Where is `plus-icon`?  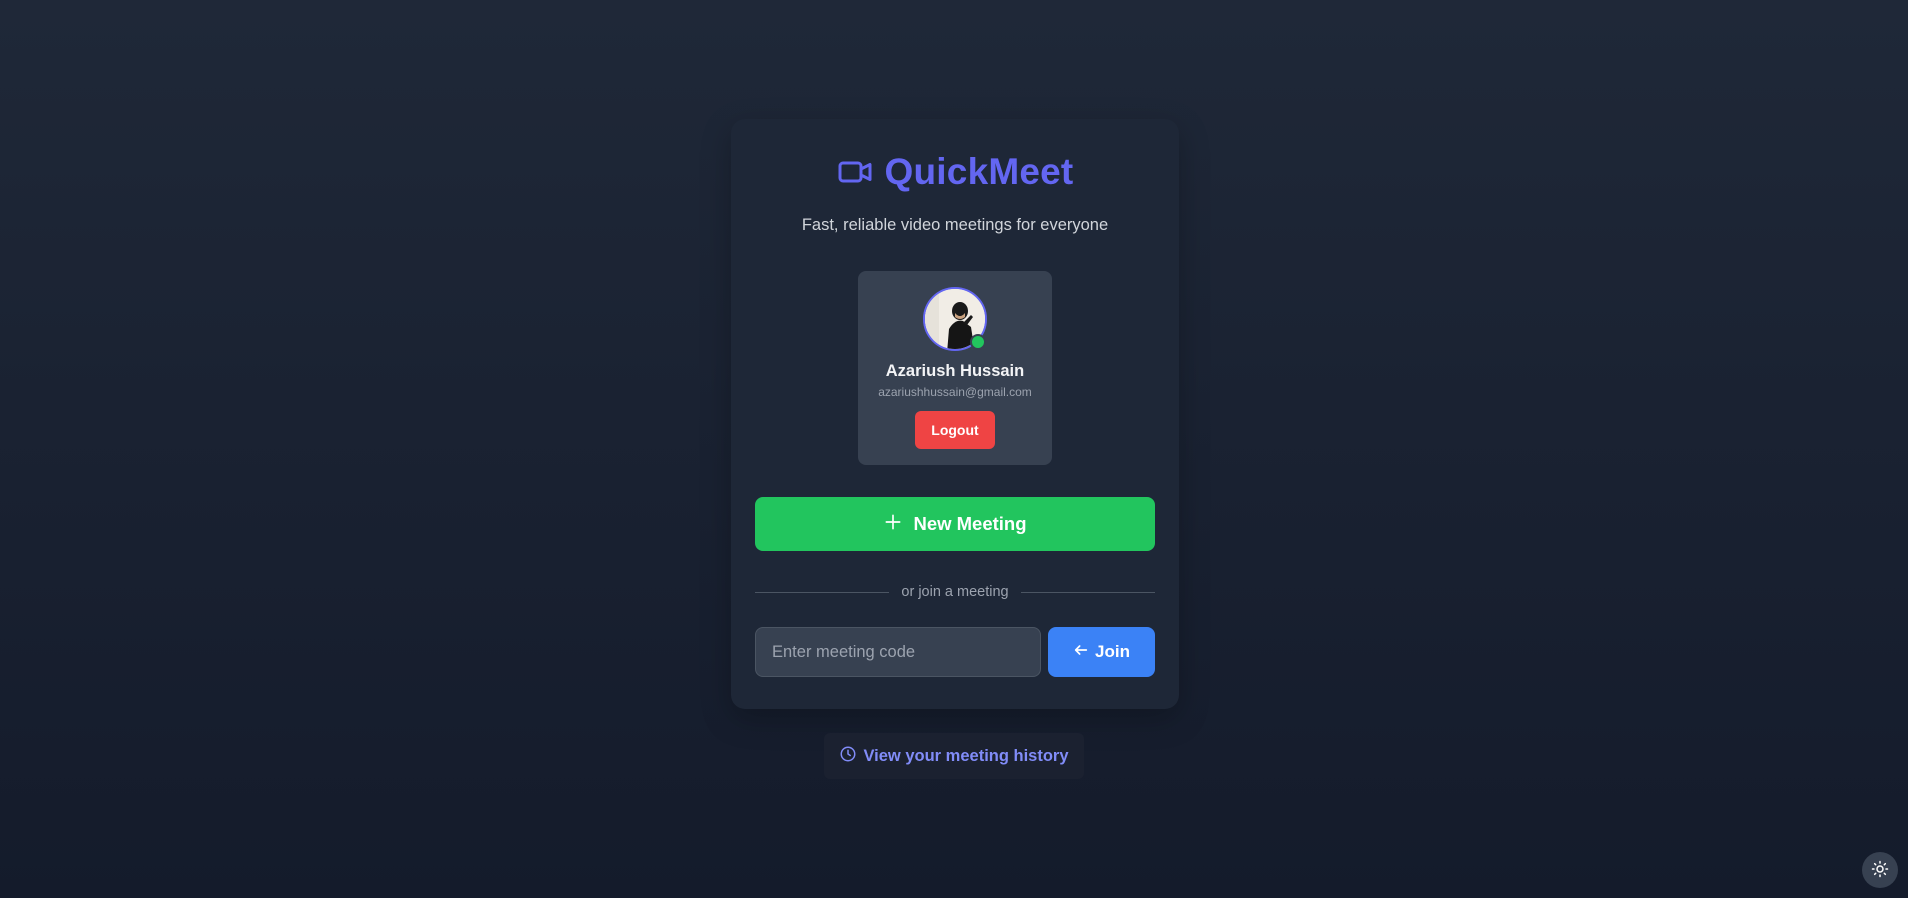 plus-icon is located at coordinates (893, 524).